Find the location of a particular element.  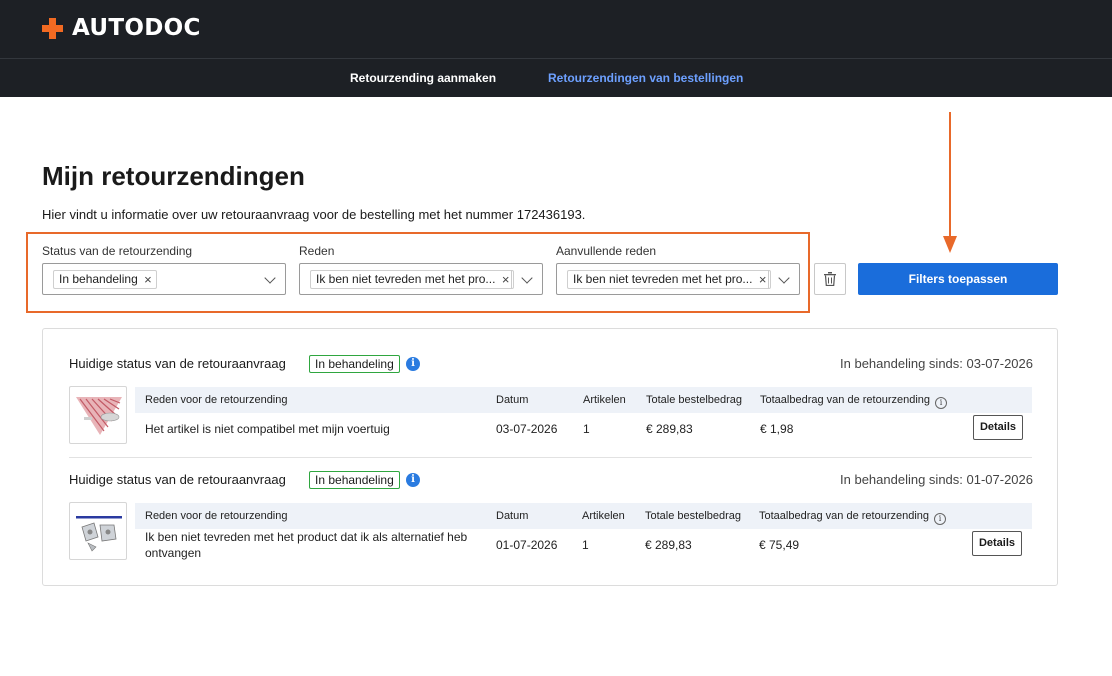

trash-icon is located at coordinates (830, 279).